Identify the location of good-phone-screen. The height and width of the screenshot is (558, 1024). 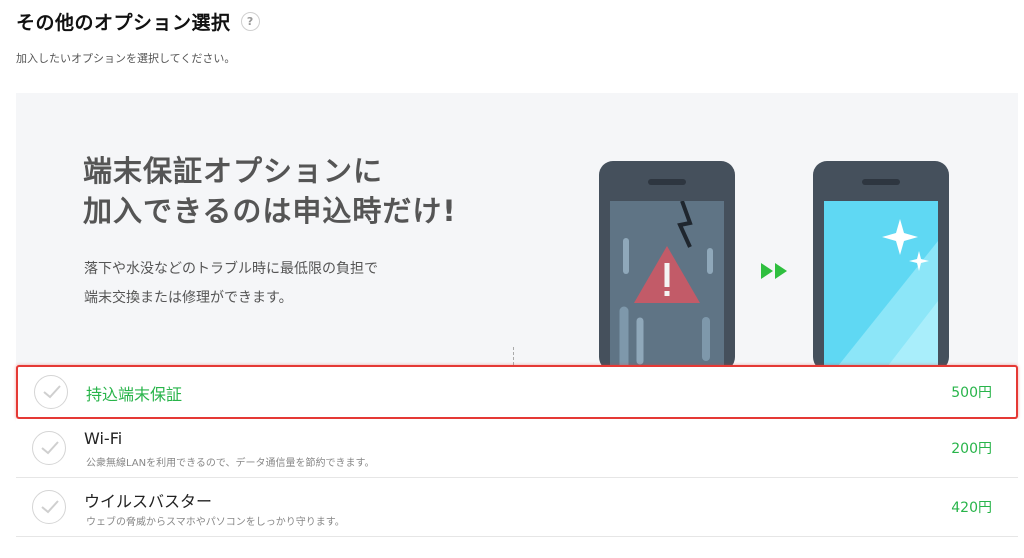
(881, 283).